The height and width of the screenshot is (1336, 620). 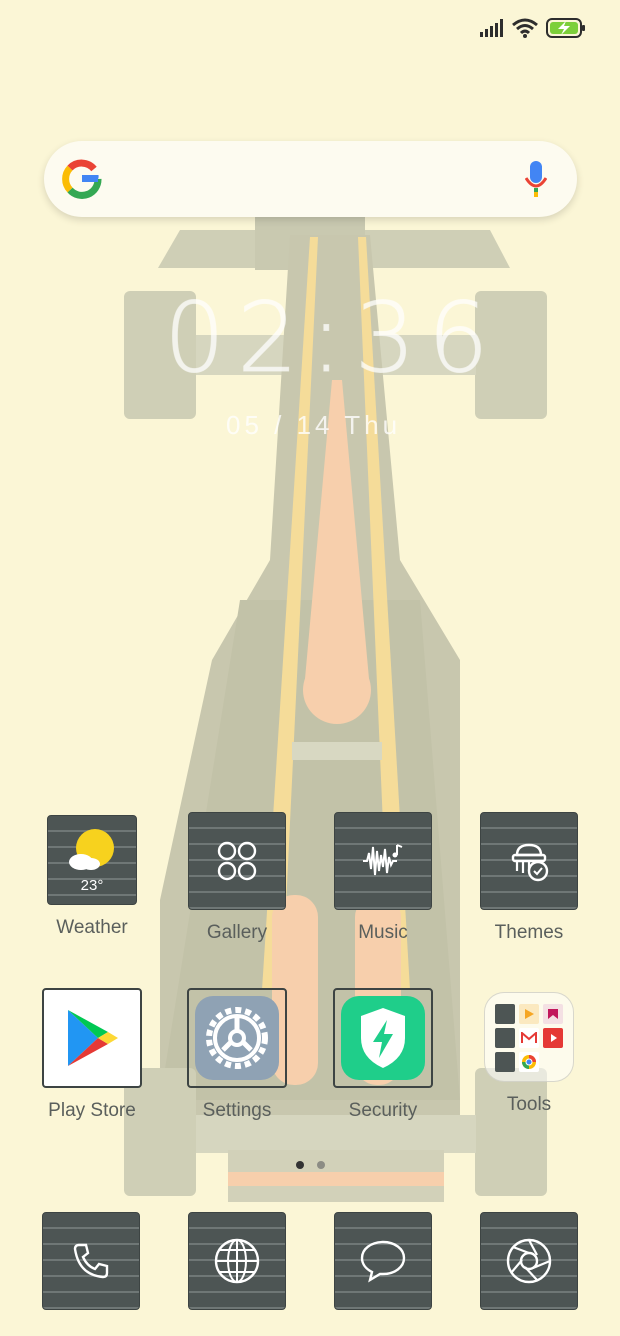 What do you see at coordinates (237, 861) in the screenshot?
I see `gallery-icon` at bounding box center [237, 861].